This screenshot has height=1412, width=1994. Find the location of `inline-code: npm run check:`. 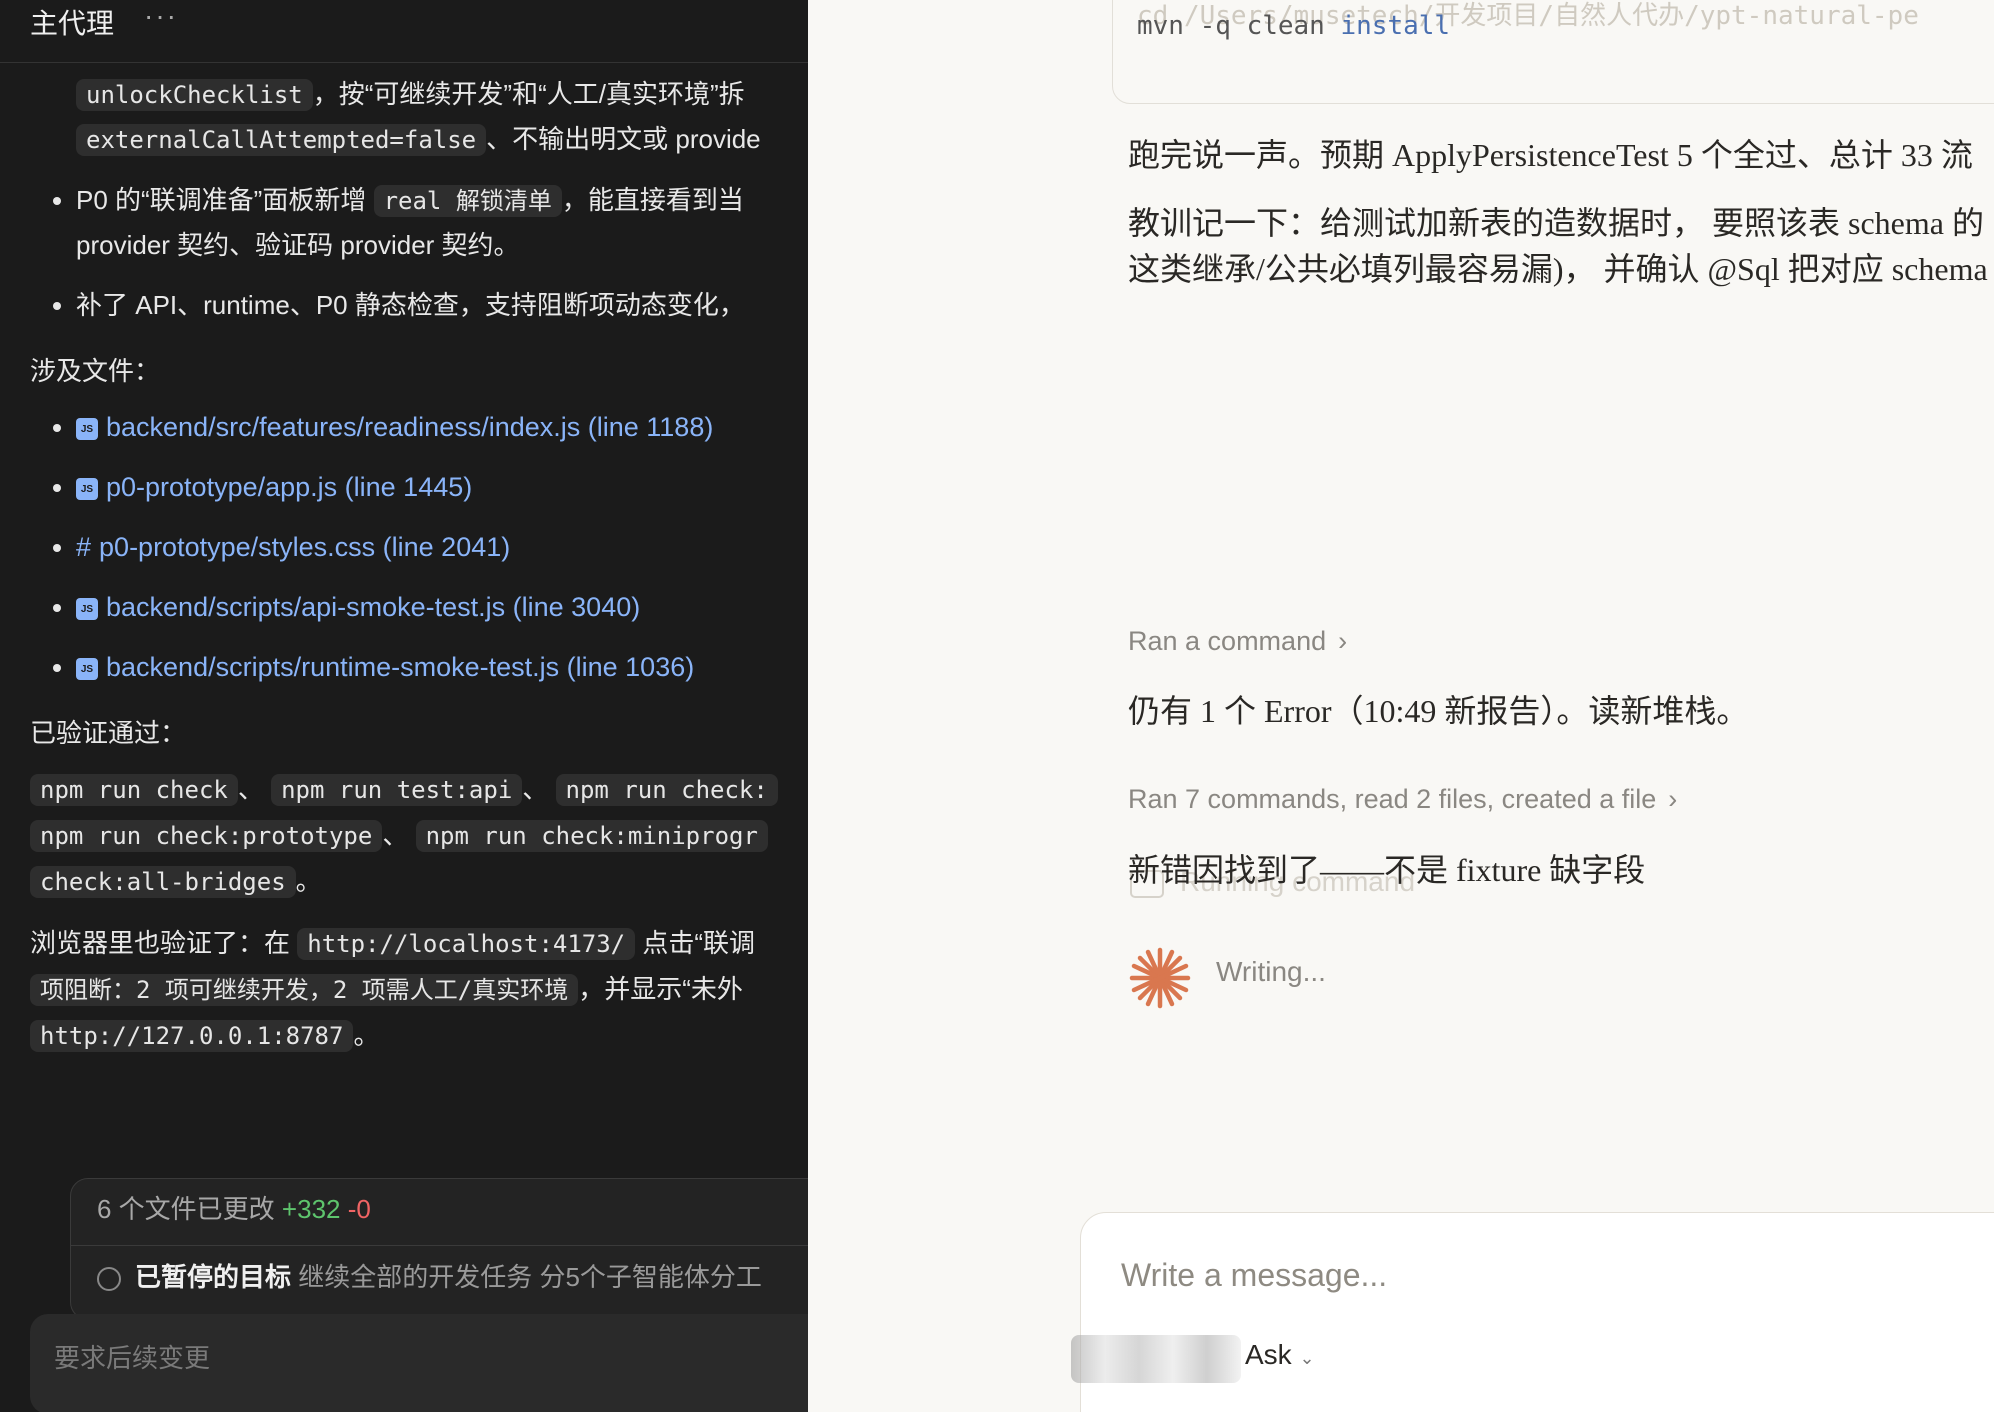

inline-code: npm run check: is located at coordinates (666, 790).